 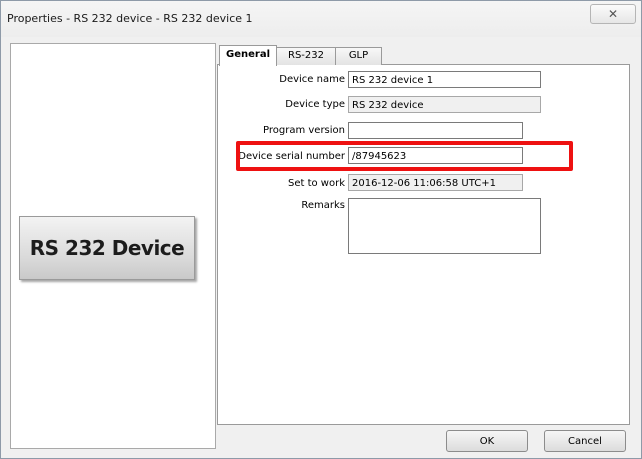 I want to click on close-button: ✕, so click(x=613, y=14).